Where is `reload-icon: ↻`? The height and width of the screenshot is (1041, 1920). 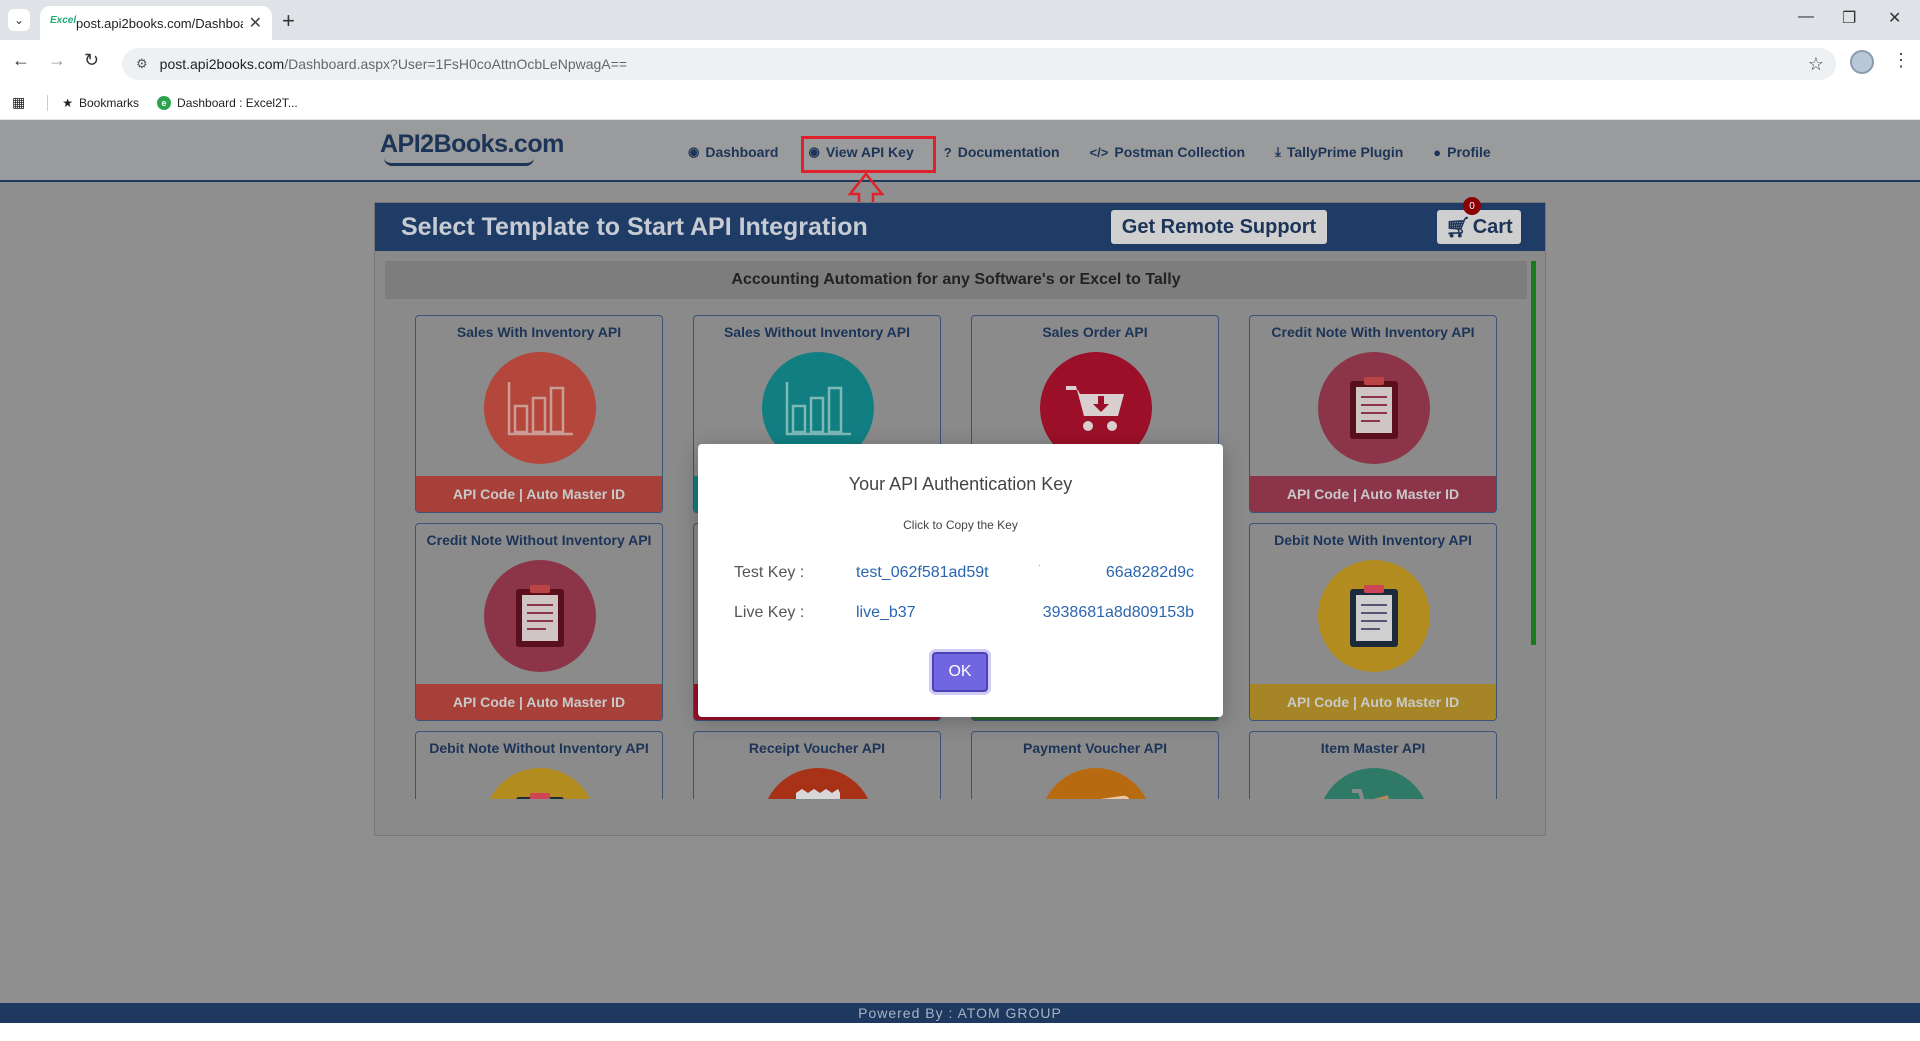
reload-icon: ↻ is located at coordinates (91, 60).